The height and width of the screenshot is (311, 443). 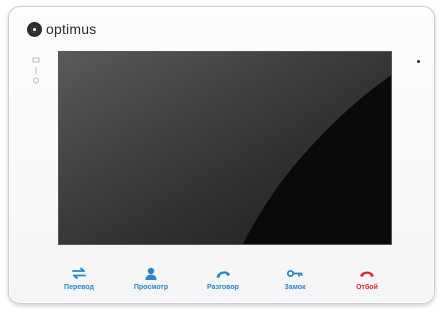 What do you see at coordinates (295, 287) in the screenshot?
I see `unlock-label: Замок` at bounding box center [295, 287].